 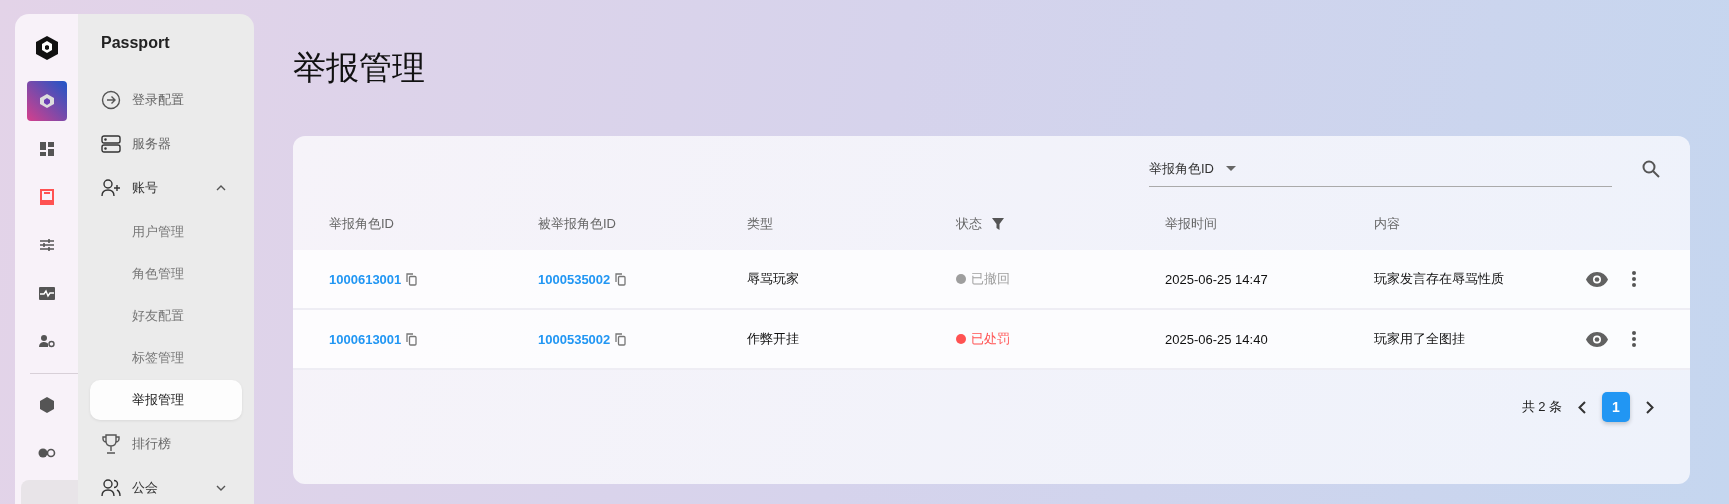 What do you see at coordinates (969, 224) in the screenshot?
I see `column-header: 状态` at bounding box center [969, 224].